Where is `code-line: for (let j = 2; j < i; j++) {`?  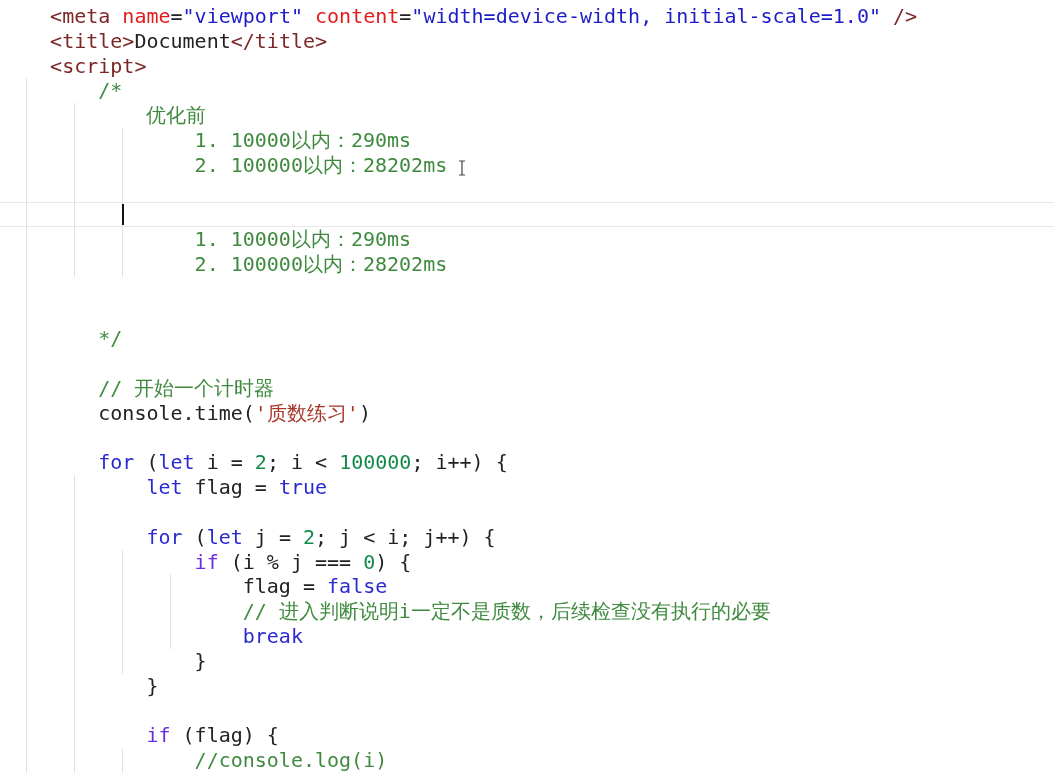
code-line: for (let j = 2; j < i; j++) { is located at coordinates (320, 537).